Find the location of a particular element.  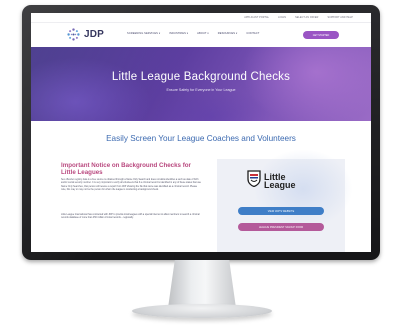

nav-screening-services: SCREENING SERVICES ▾ is located at coordinates (143, 33).